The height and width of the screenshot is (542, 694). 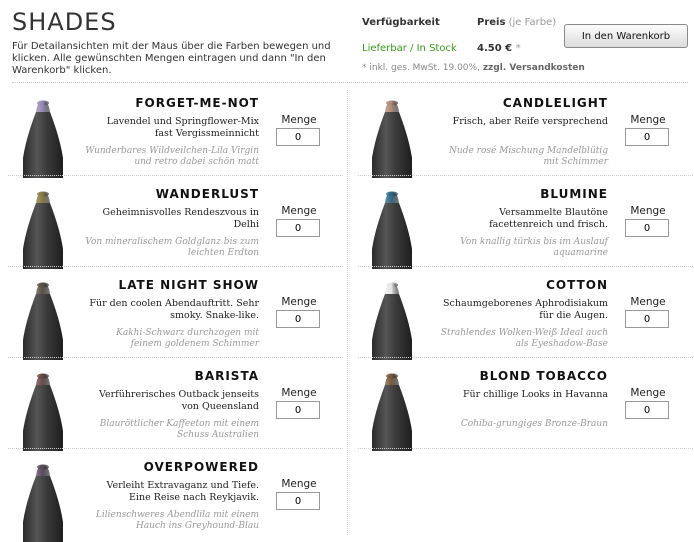 What do you see at coordinates (495, 48) in the screenshot?
I see `price-amount: 4.50 €` at bounding box center [495, 48].